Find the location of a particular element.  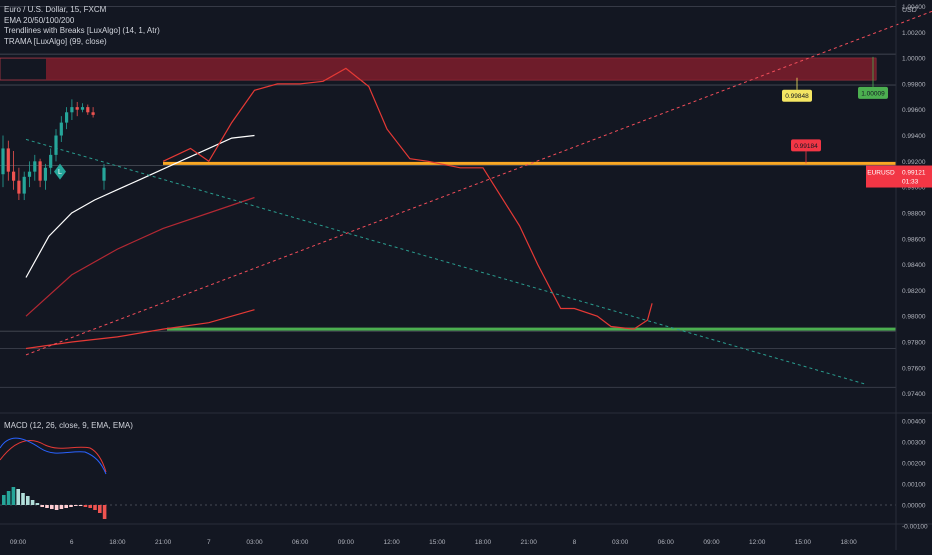

price-tick-label: 0.98400 is located at coordinates (914, 265).